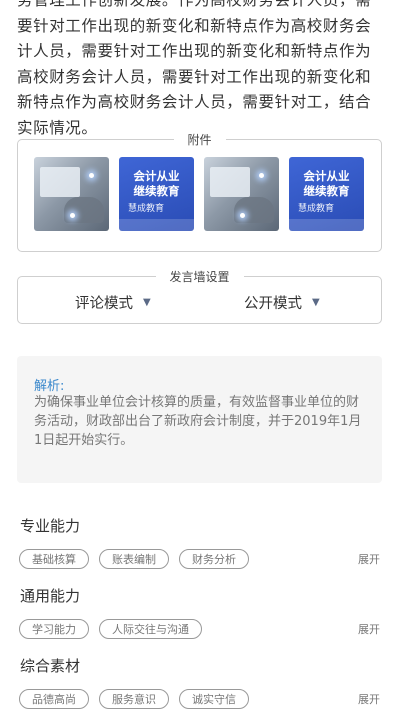 This screenshot has width=400, height=710. Describe the element at coordinates (199, 139) in the screenshot. I see `attachments-legend: 附件` at that location.